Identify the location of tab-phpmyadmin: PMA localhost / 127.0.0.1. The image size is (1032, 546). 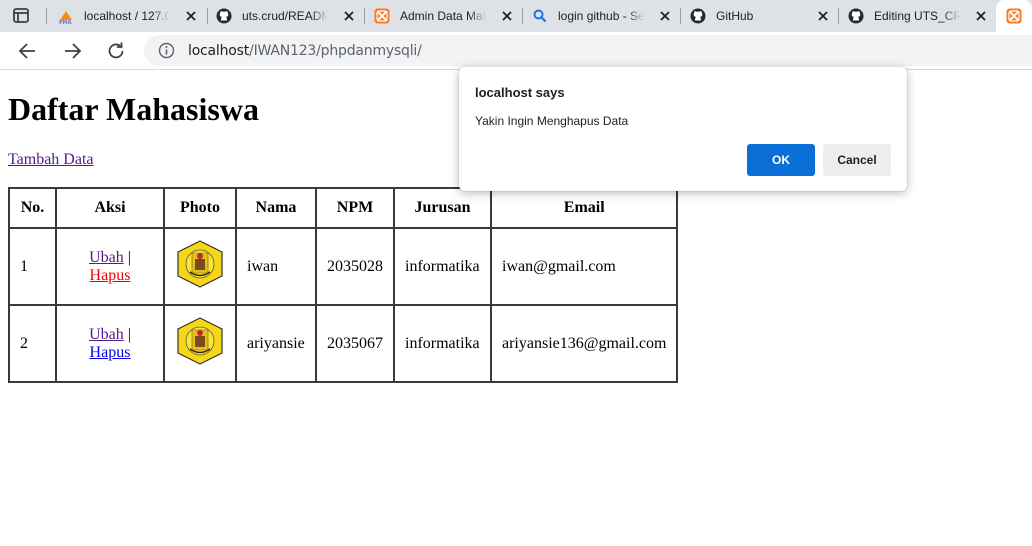
(132, 16).